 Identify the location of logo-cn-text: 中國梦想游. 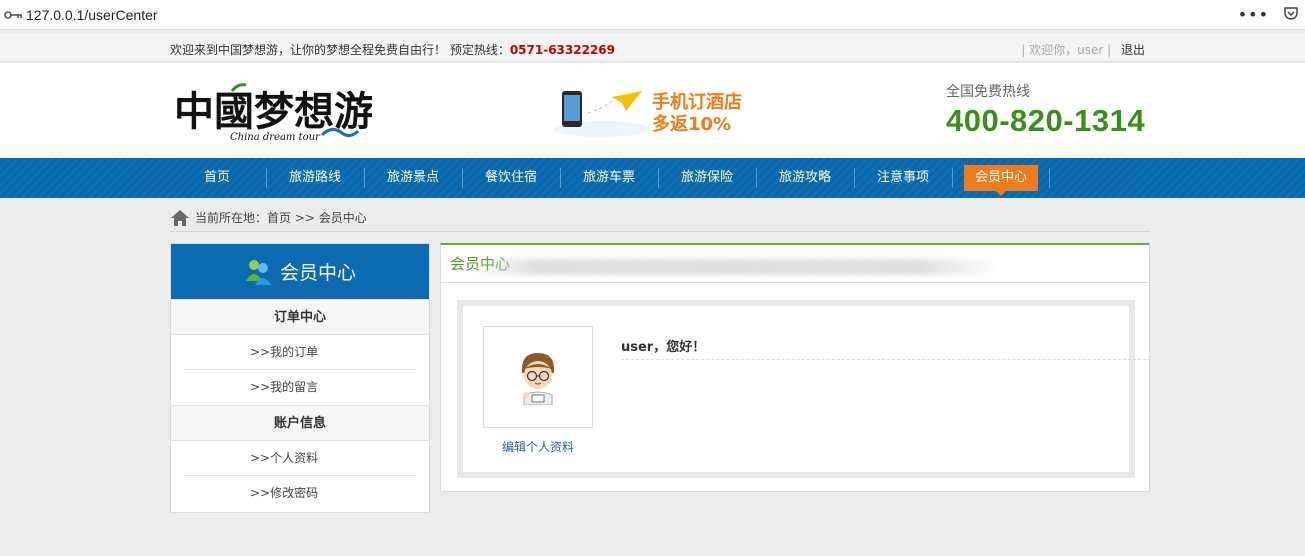
(273, 111).